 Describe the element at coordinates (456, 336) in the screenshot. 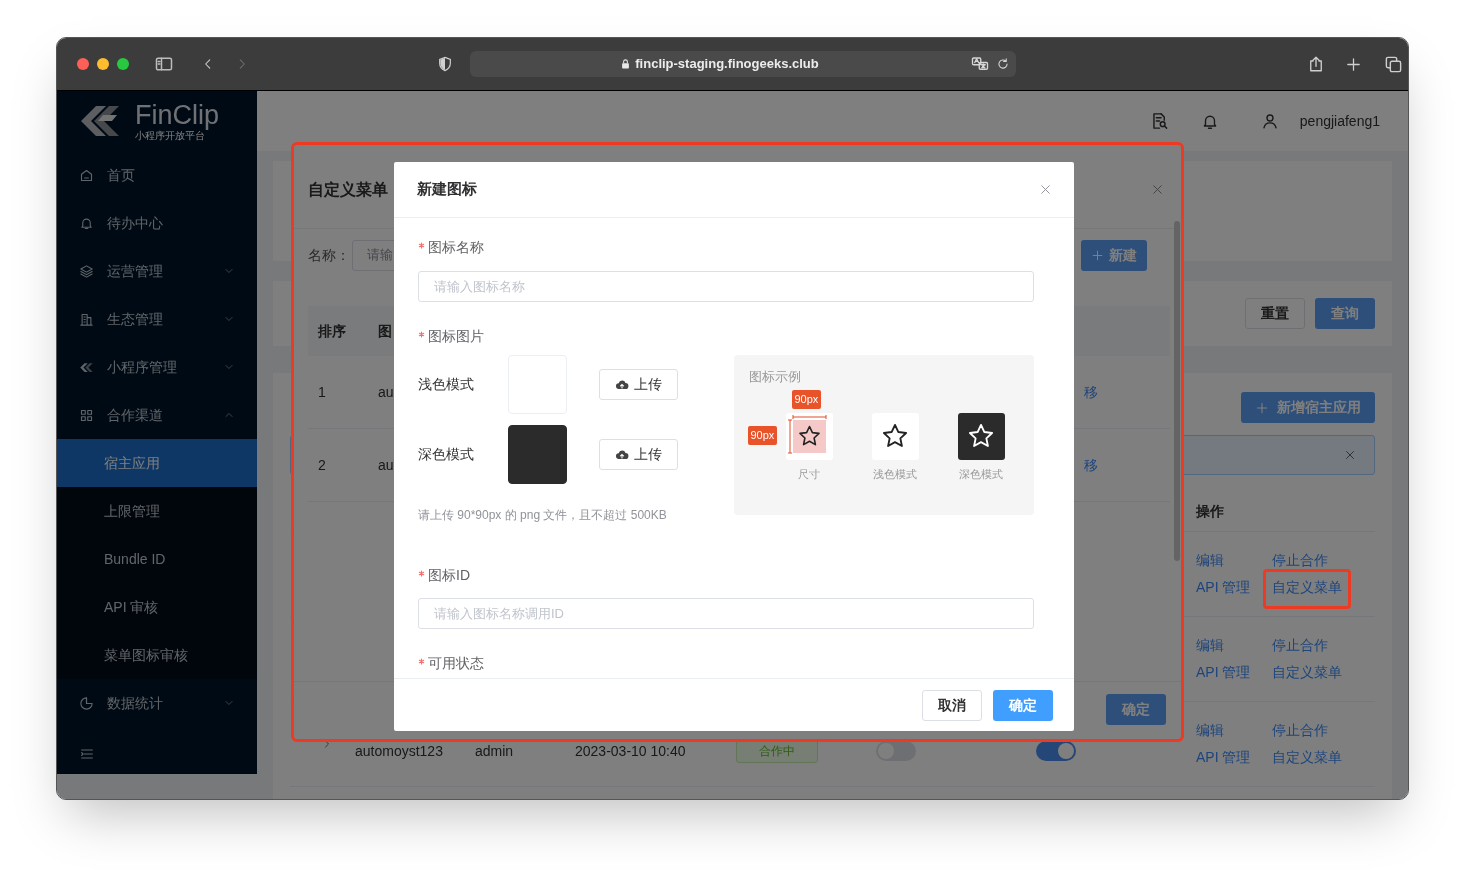

I see `field-label: 图标图片` at that location.